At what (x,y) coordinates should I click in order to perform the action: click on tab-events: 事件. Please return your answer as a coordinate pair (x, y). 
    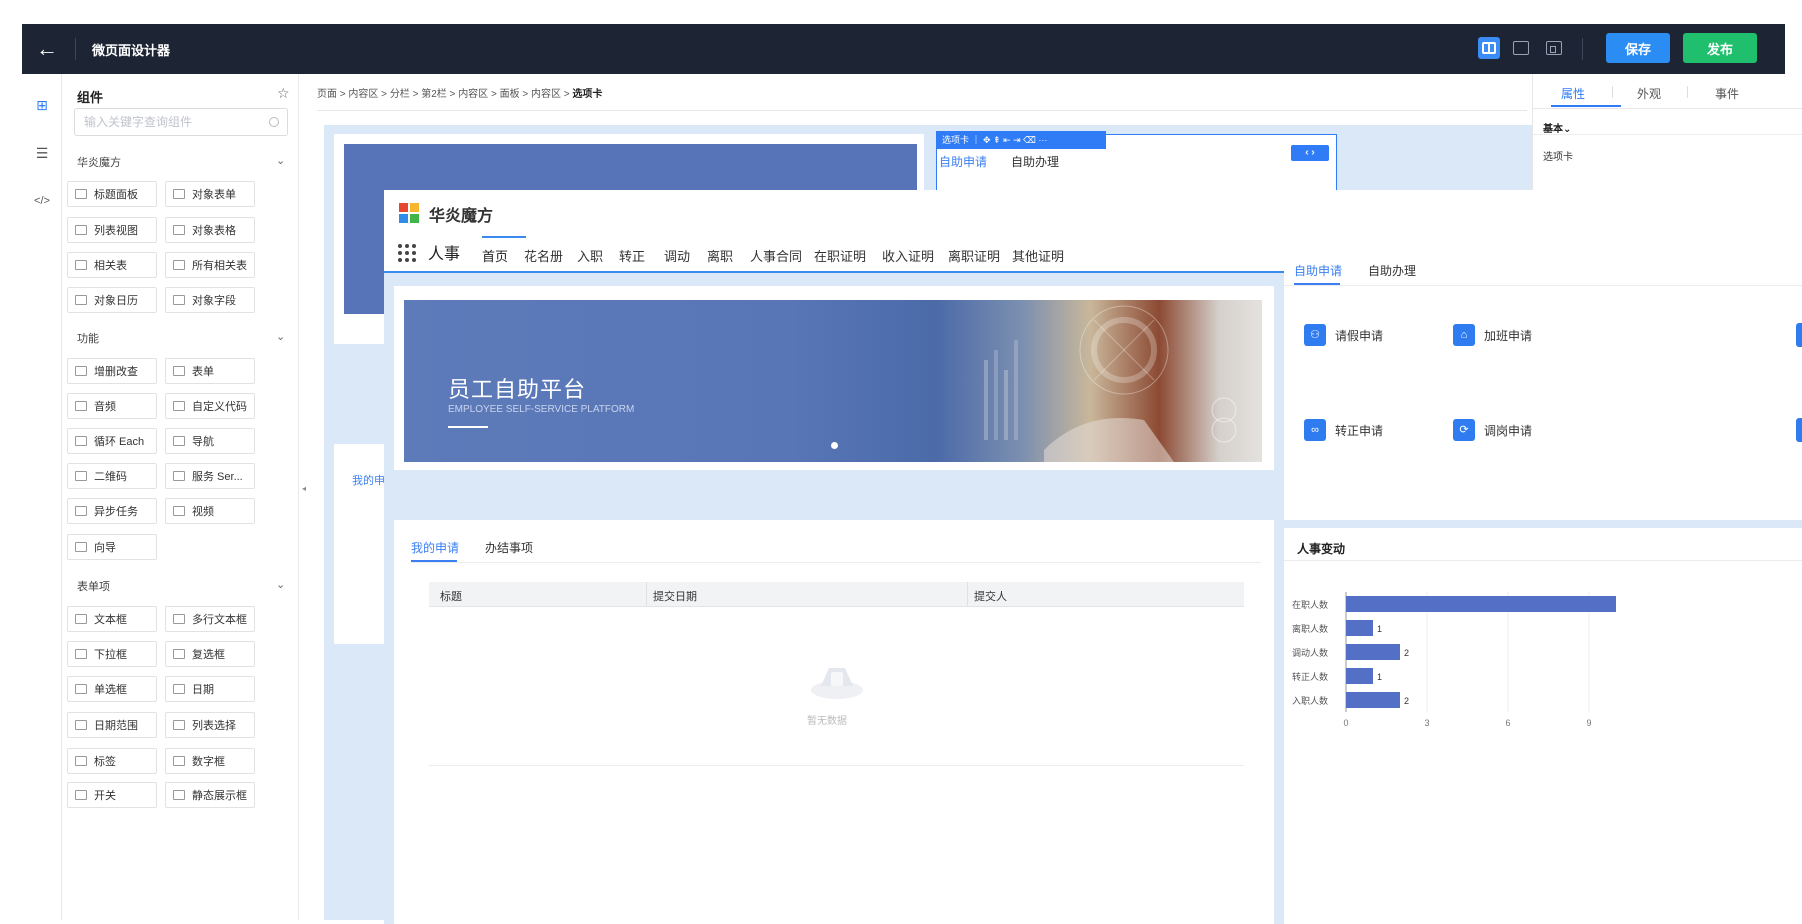
    Looking at the image, I should click on (1727, 93).